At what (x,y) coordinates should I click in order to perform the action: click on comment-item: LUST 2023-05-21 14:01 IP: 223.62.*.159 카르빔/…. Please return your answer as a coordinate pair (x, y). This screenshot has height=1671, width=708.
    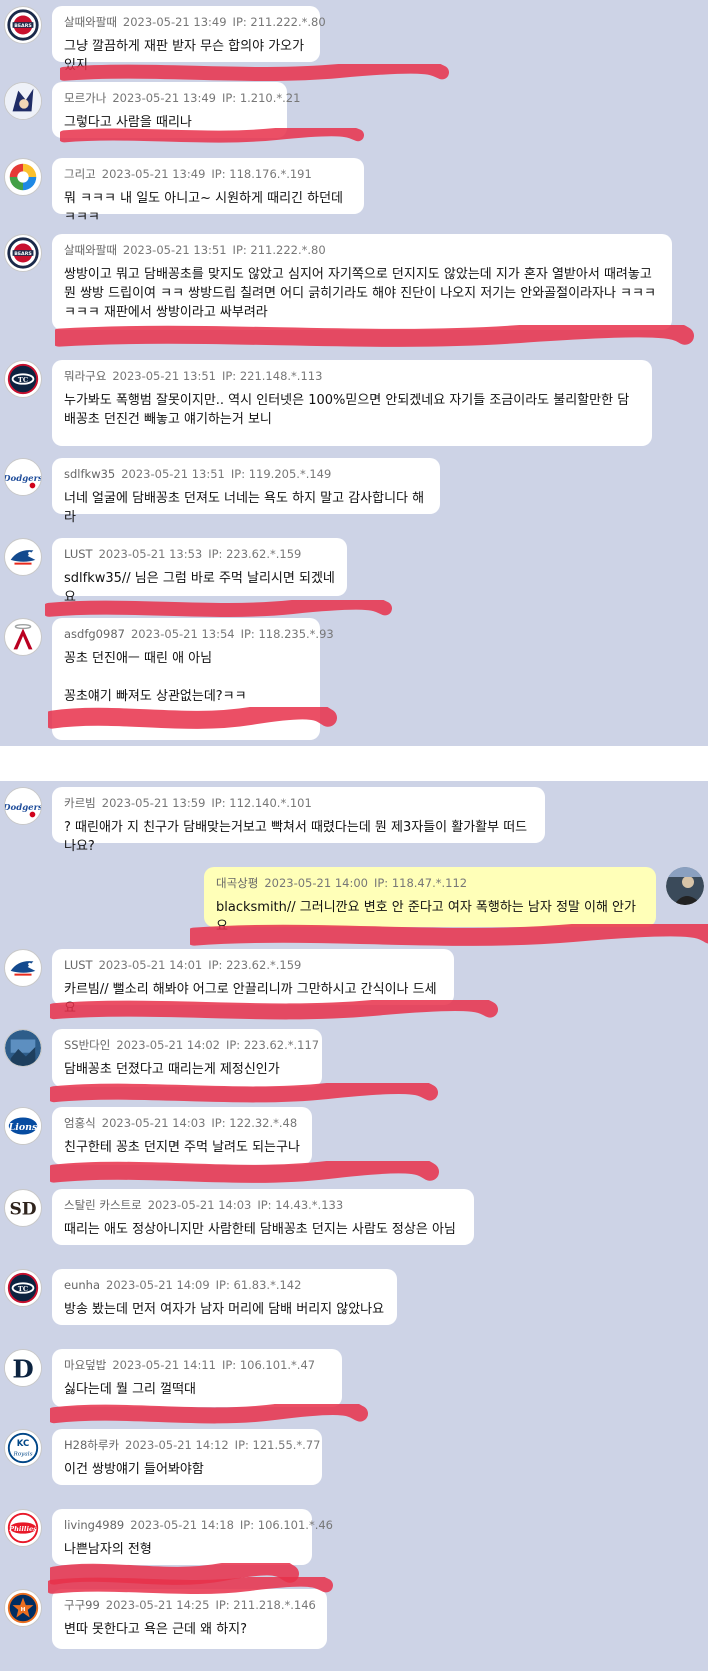
    Looking at the image, I should click on (354, 982).